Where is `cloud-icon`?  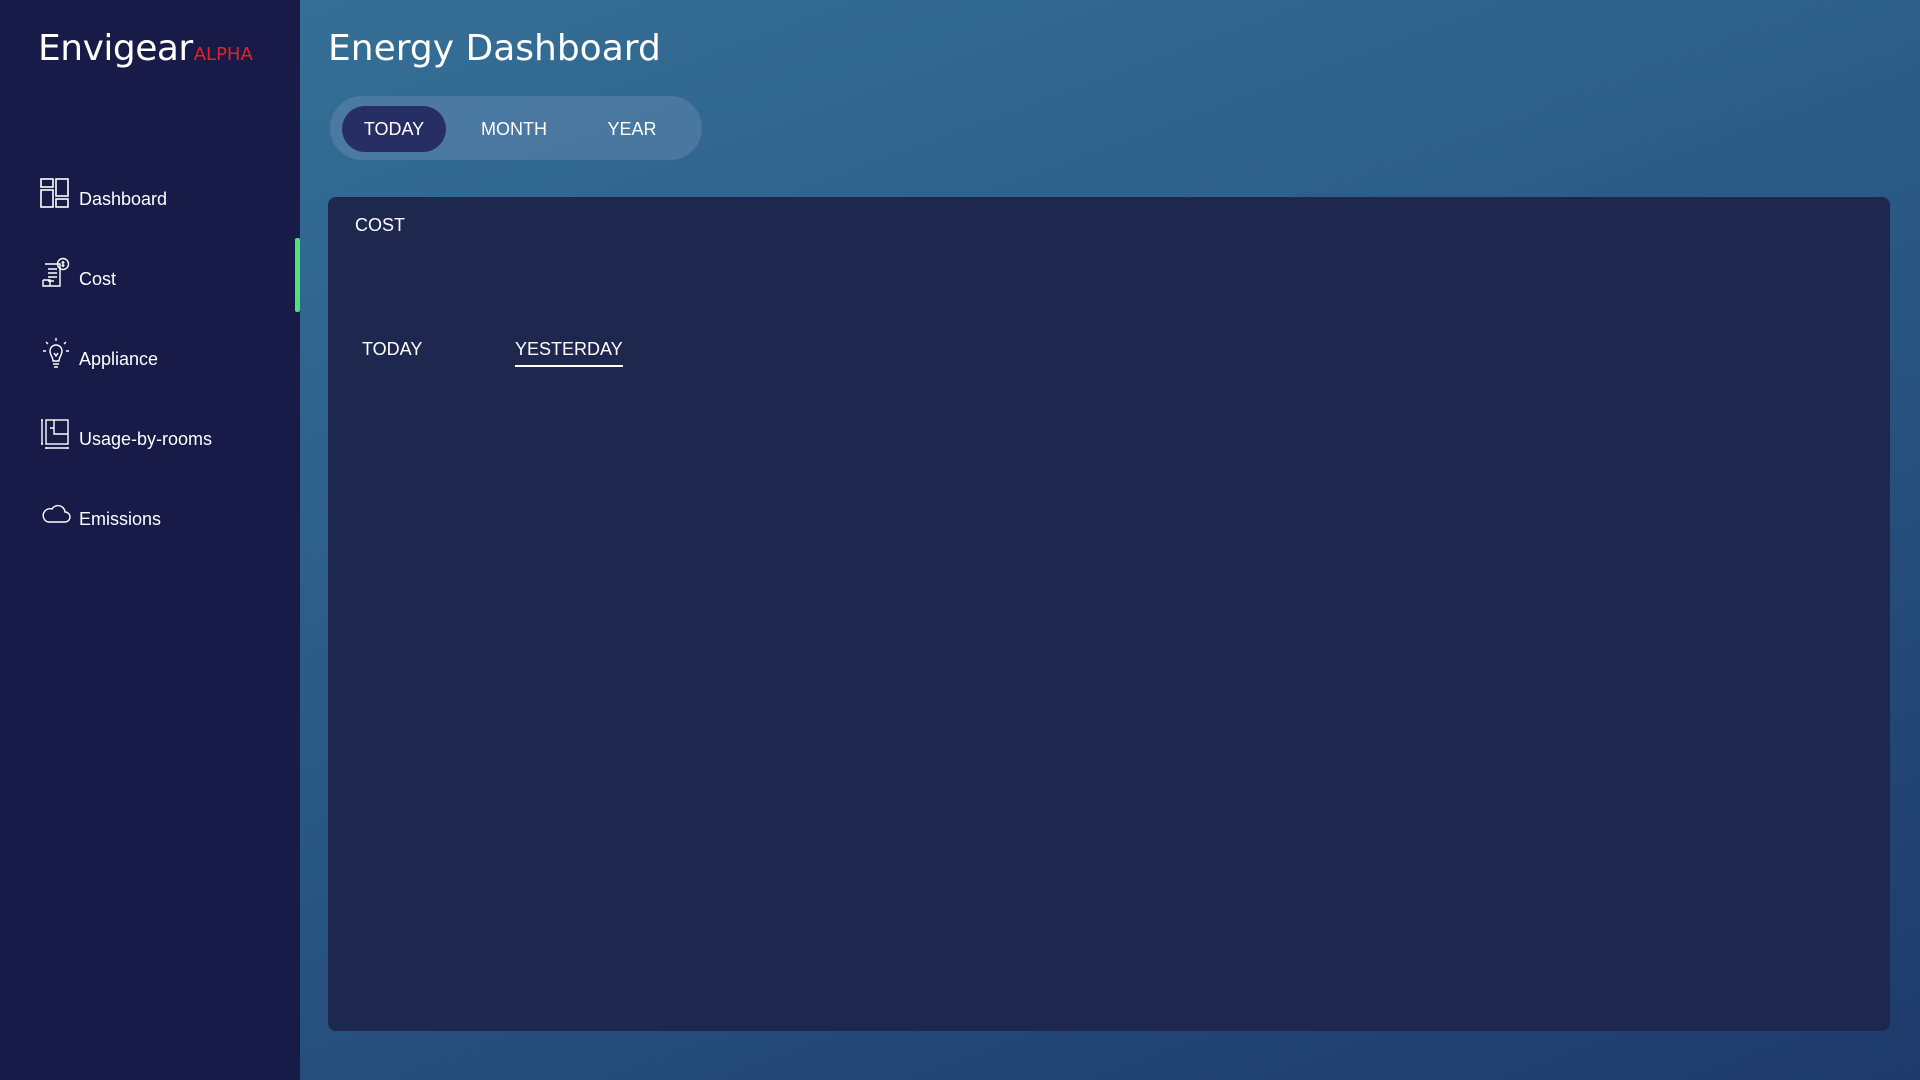
cloud-icon is located at coordinates (56, 513).